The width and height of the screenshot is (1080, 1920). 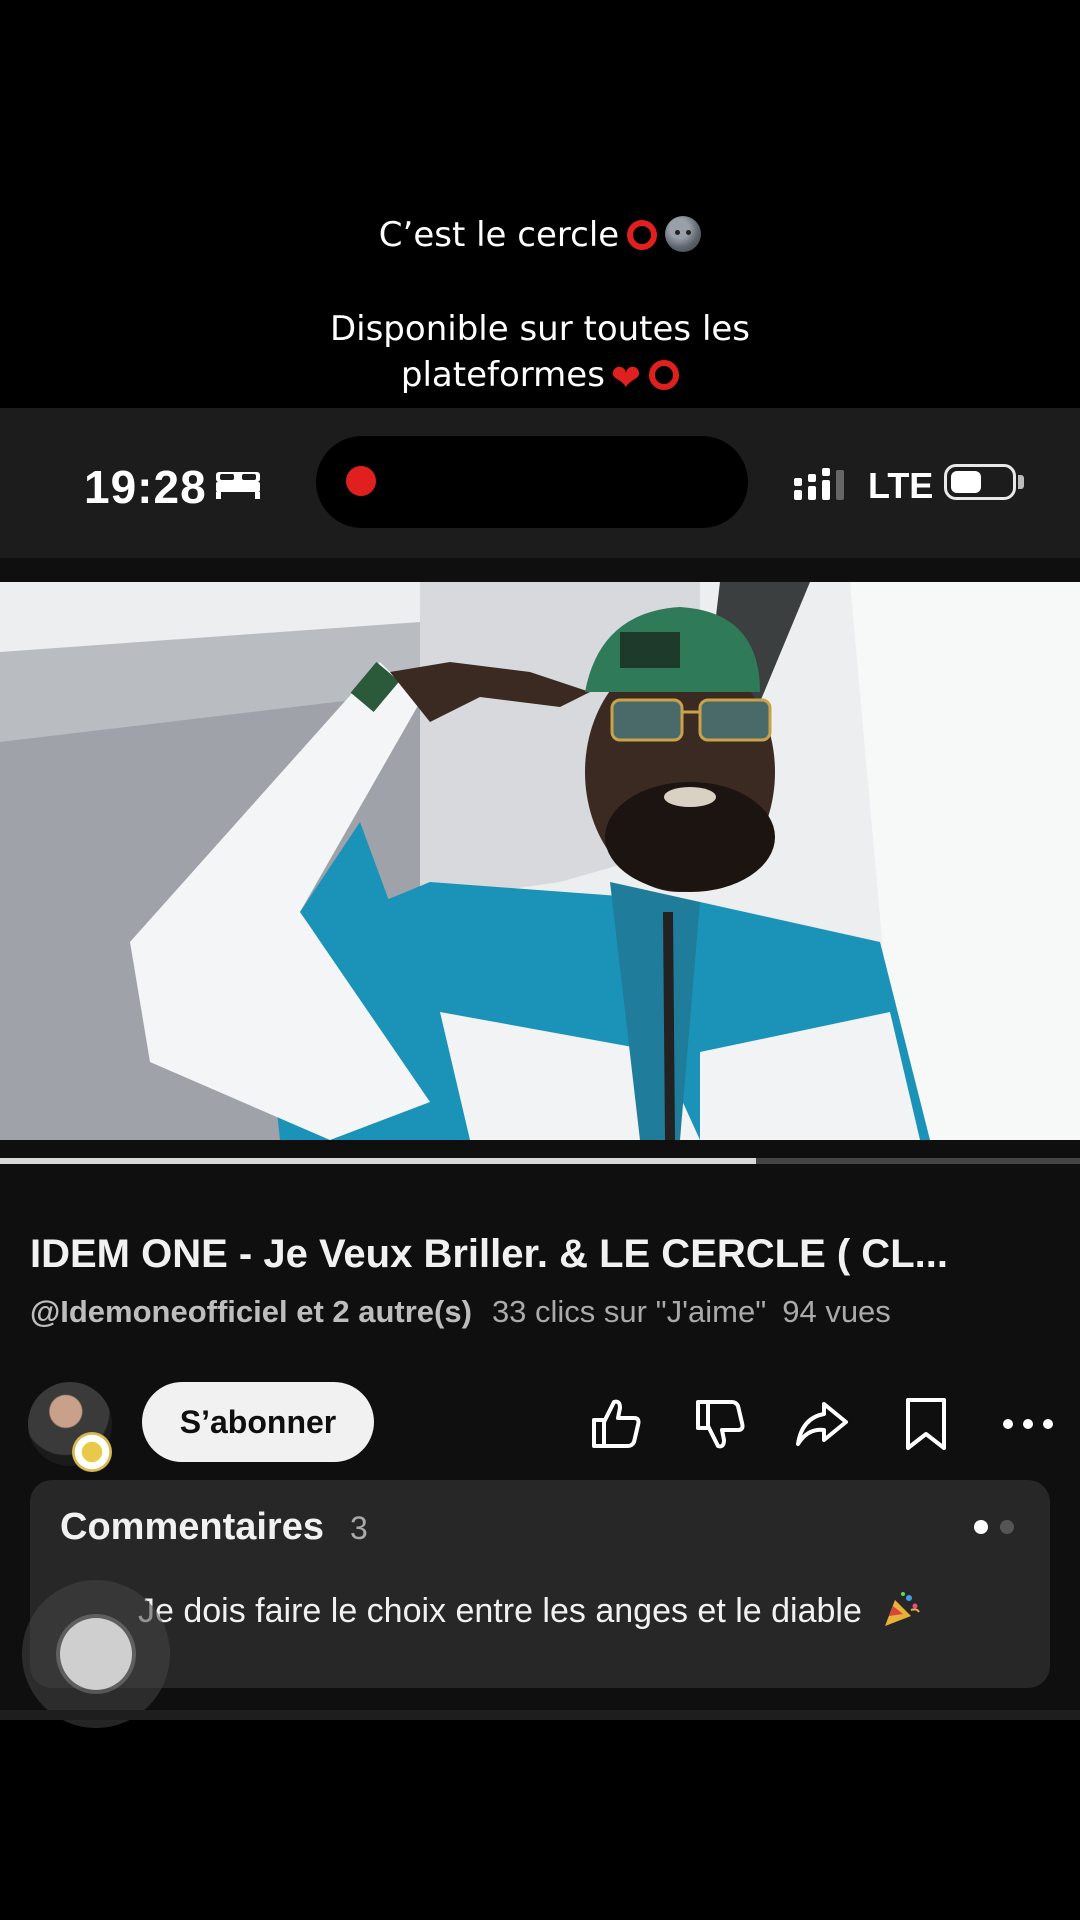 What do you see at coordinates (966, 482) in the screenshot?
I see `battery-level` at bounding box center [966, 482].